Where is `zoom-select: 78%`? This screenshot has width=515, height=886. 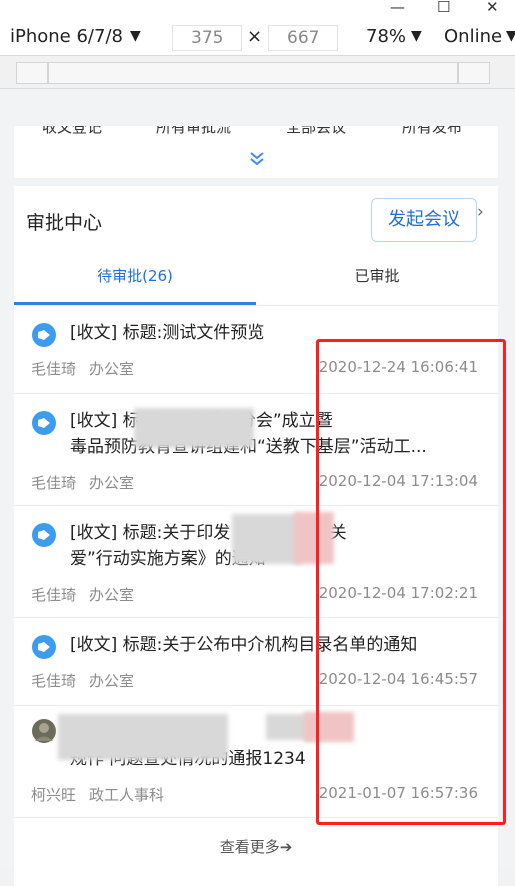 zoom-select: 78% is located at coordinates (386, 36).